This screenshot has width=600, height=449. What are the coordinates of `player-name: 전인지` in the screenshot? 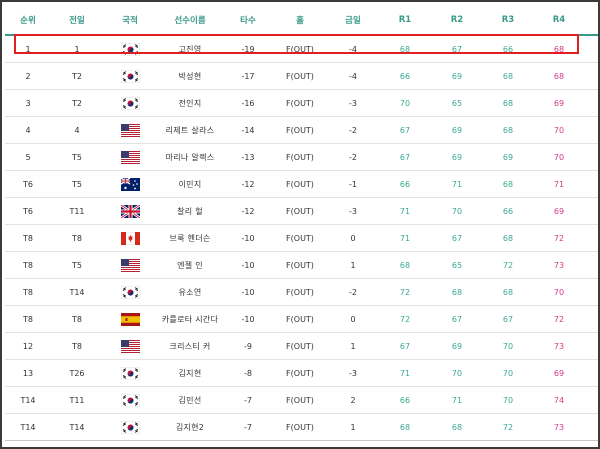 It's located at (190, 103).